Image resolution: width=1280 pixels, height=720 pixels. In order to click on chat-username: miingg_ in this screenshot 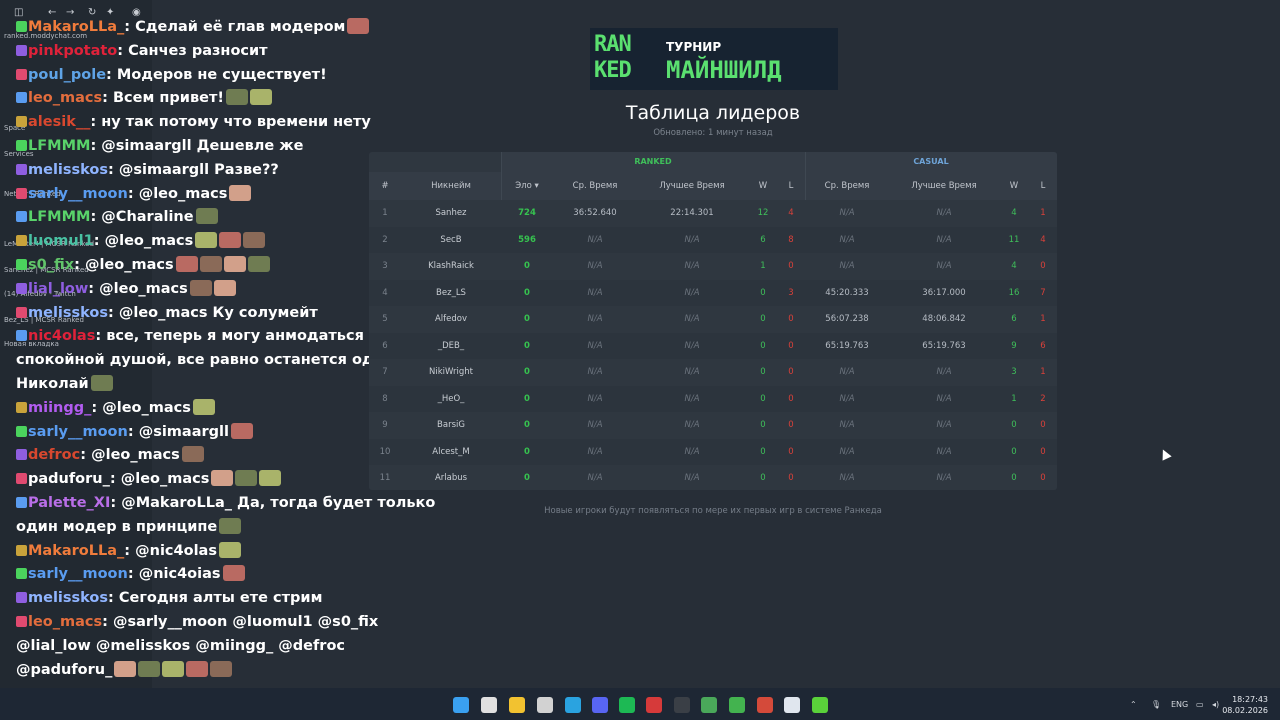, I will do `click(59, 408)`.